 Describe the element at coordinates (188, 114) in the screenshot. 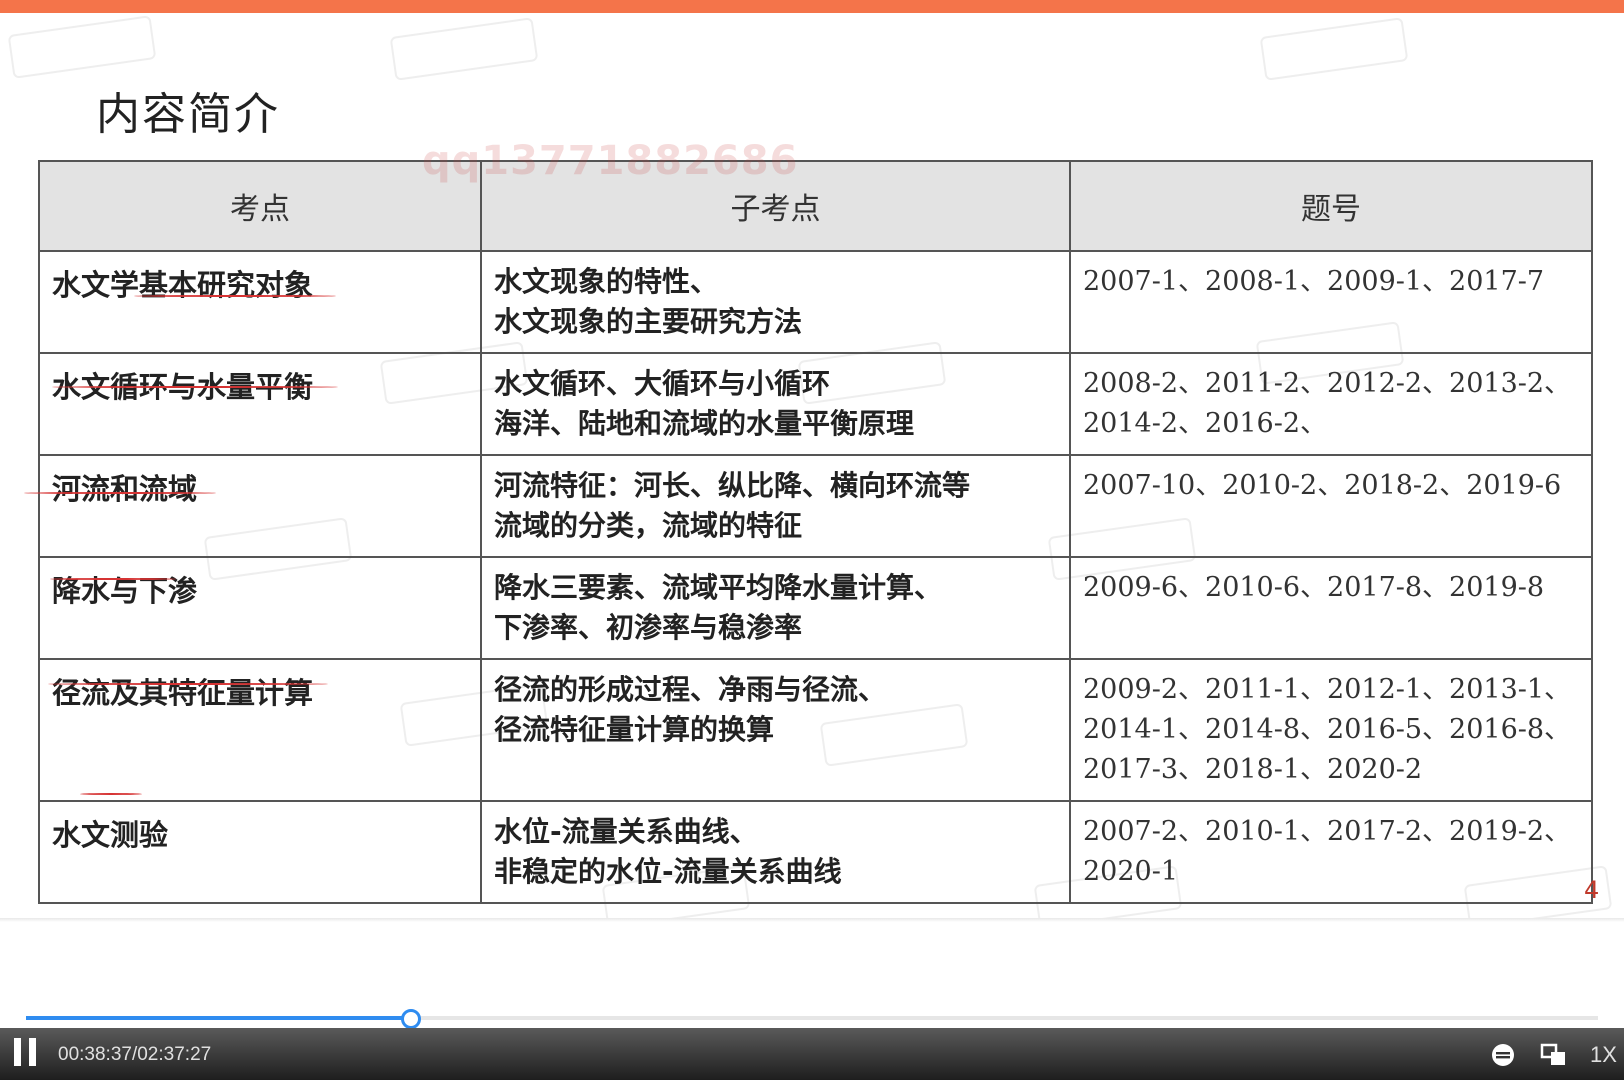

I see `slide-title: 内容简介` at that location.